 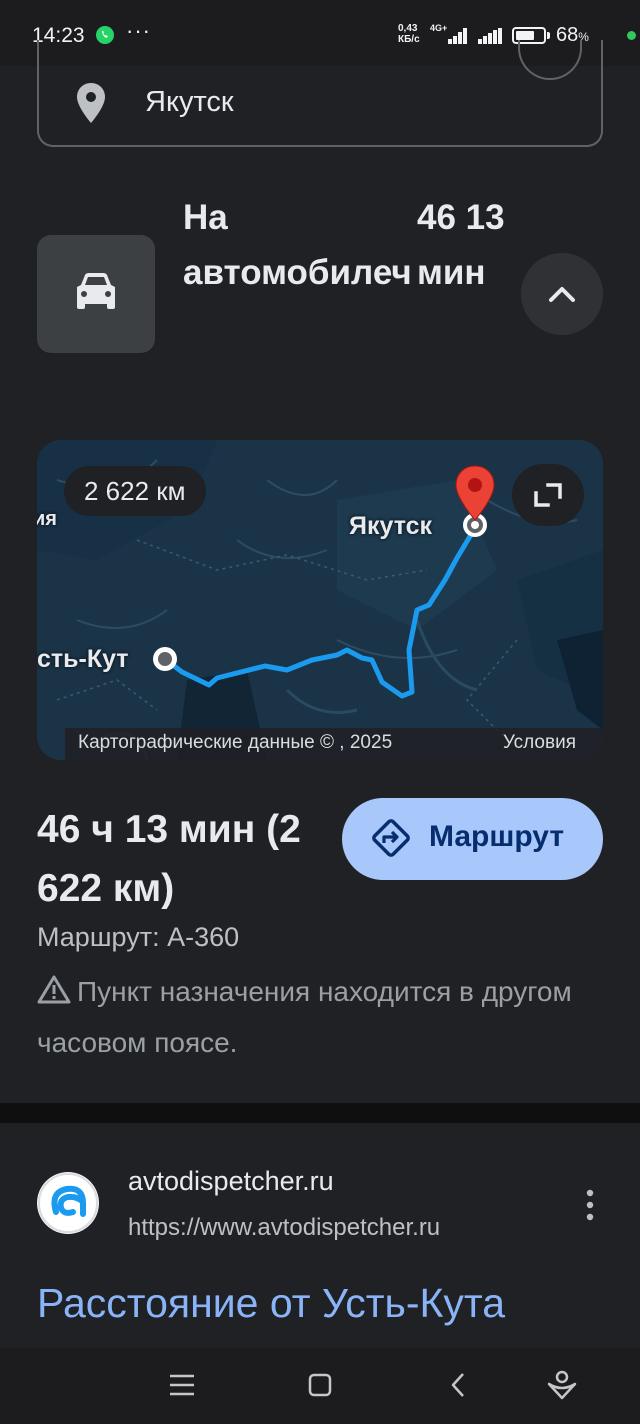 I want to click on expand-map-button, so click(x=548, y=495).